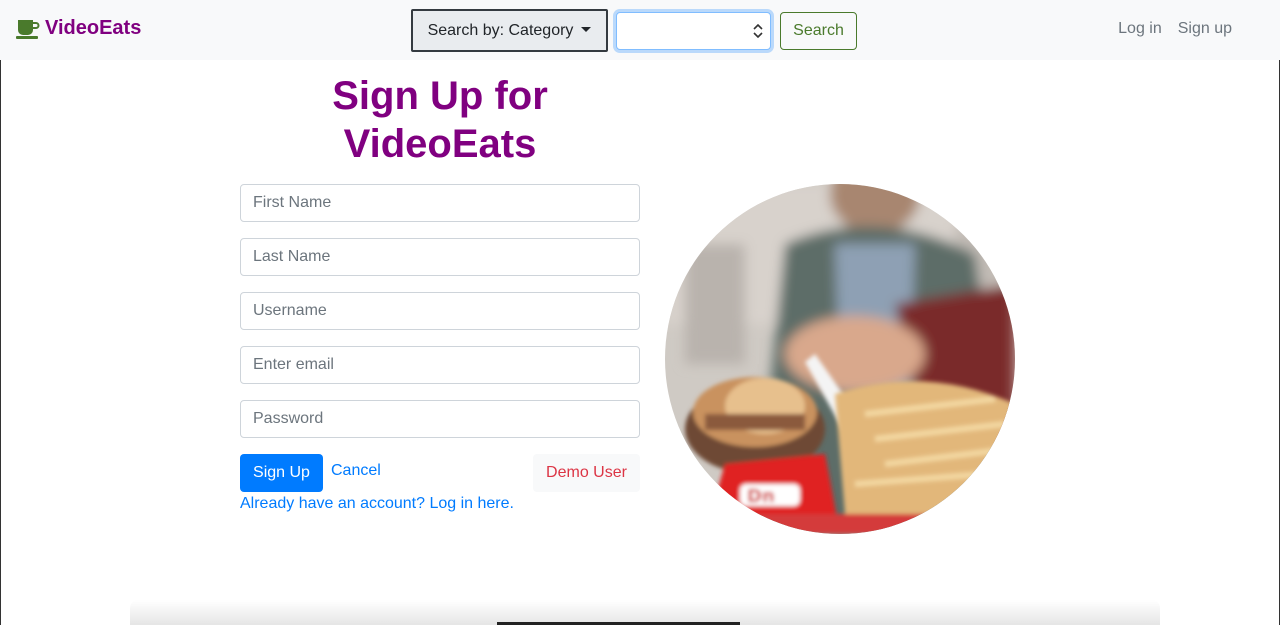 Image resolution: width=1280 pixels, height=625 pixels. What do you see at coordinates (440, 96) in the screenshot?
I see `page-title-line1: Sign Up for` at bounding box center [440, 96].